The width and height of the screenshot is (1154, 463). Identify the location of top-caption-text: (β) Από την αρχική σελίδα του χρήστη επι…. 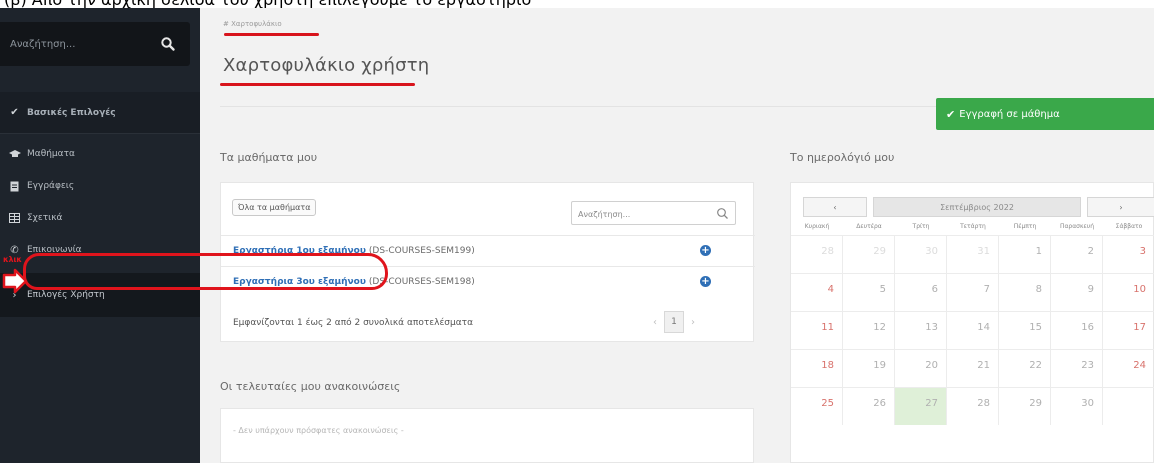
(267, 4).